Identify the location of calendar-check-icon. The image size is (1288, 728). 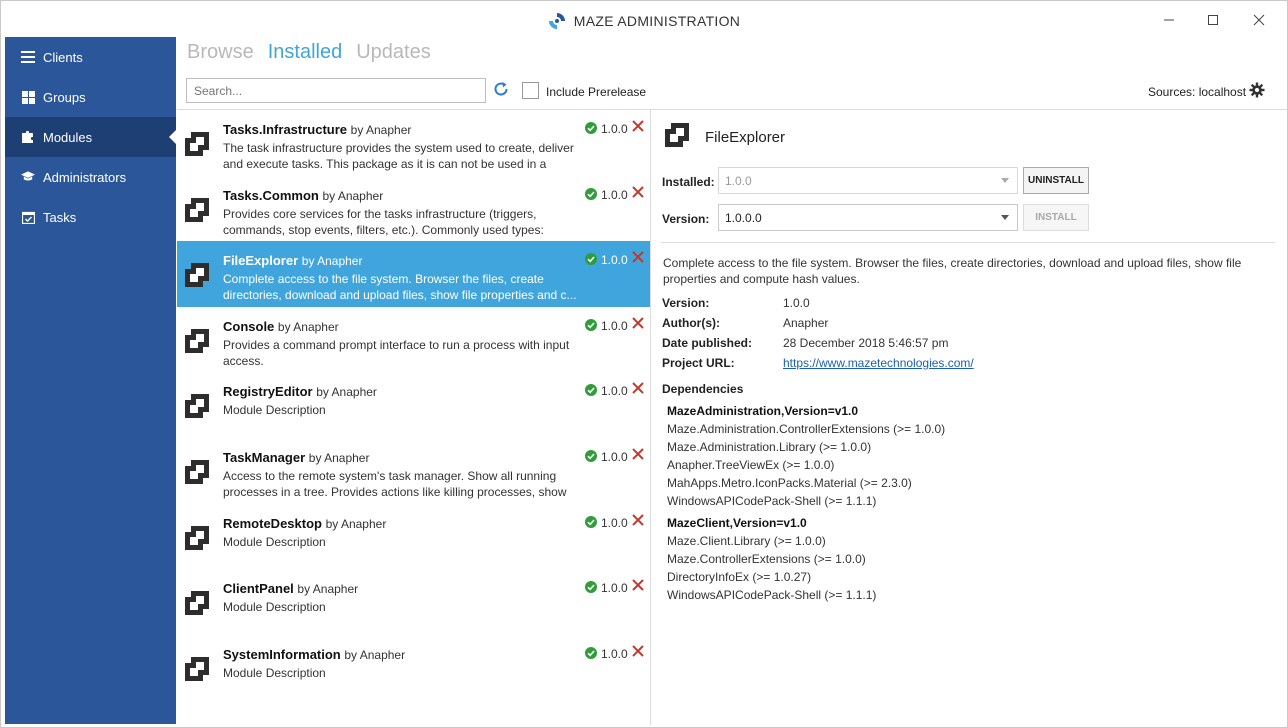
(28, 217).